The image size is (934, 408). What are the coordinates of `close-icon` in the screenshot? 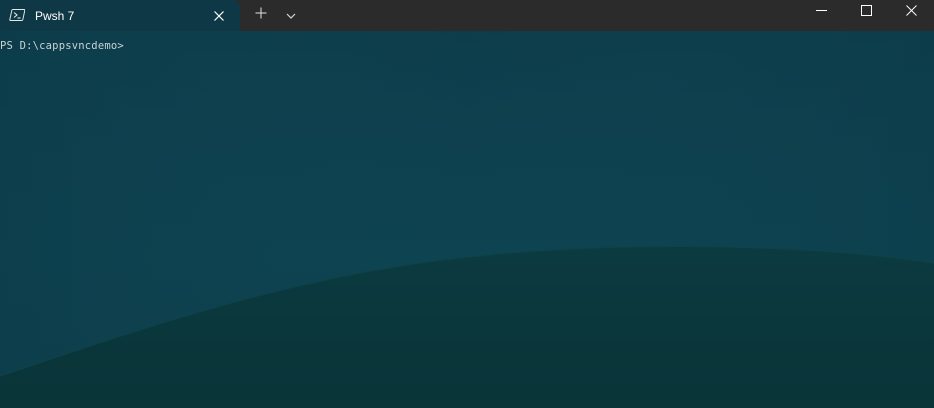 It's located at (911, 12).